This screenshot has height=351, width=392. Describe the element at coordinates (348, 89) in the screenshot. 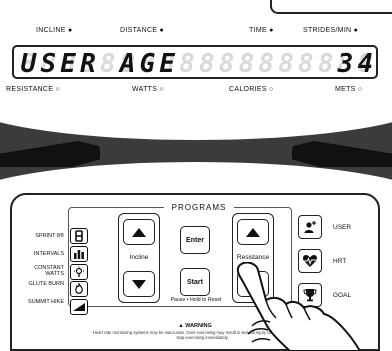

I see `mets-readout-label: METS` at that location.